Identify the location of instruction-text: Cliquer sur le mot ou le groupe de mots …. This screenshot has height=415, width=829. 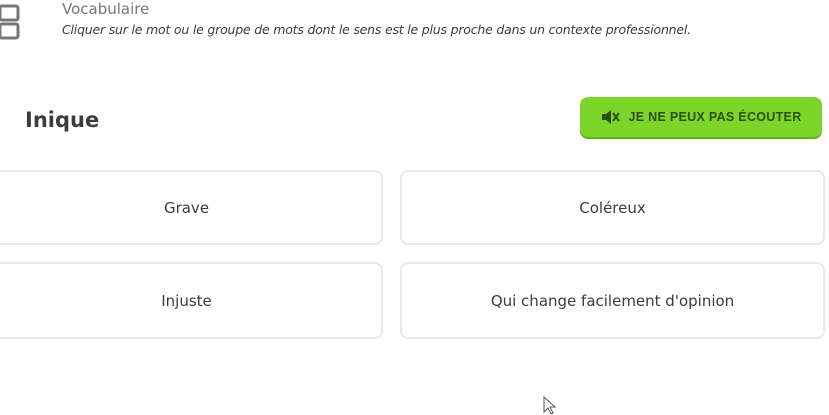
(376, 29).